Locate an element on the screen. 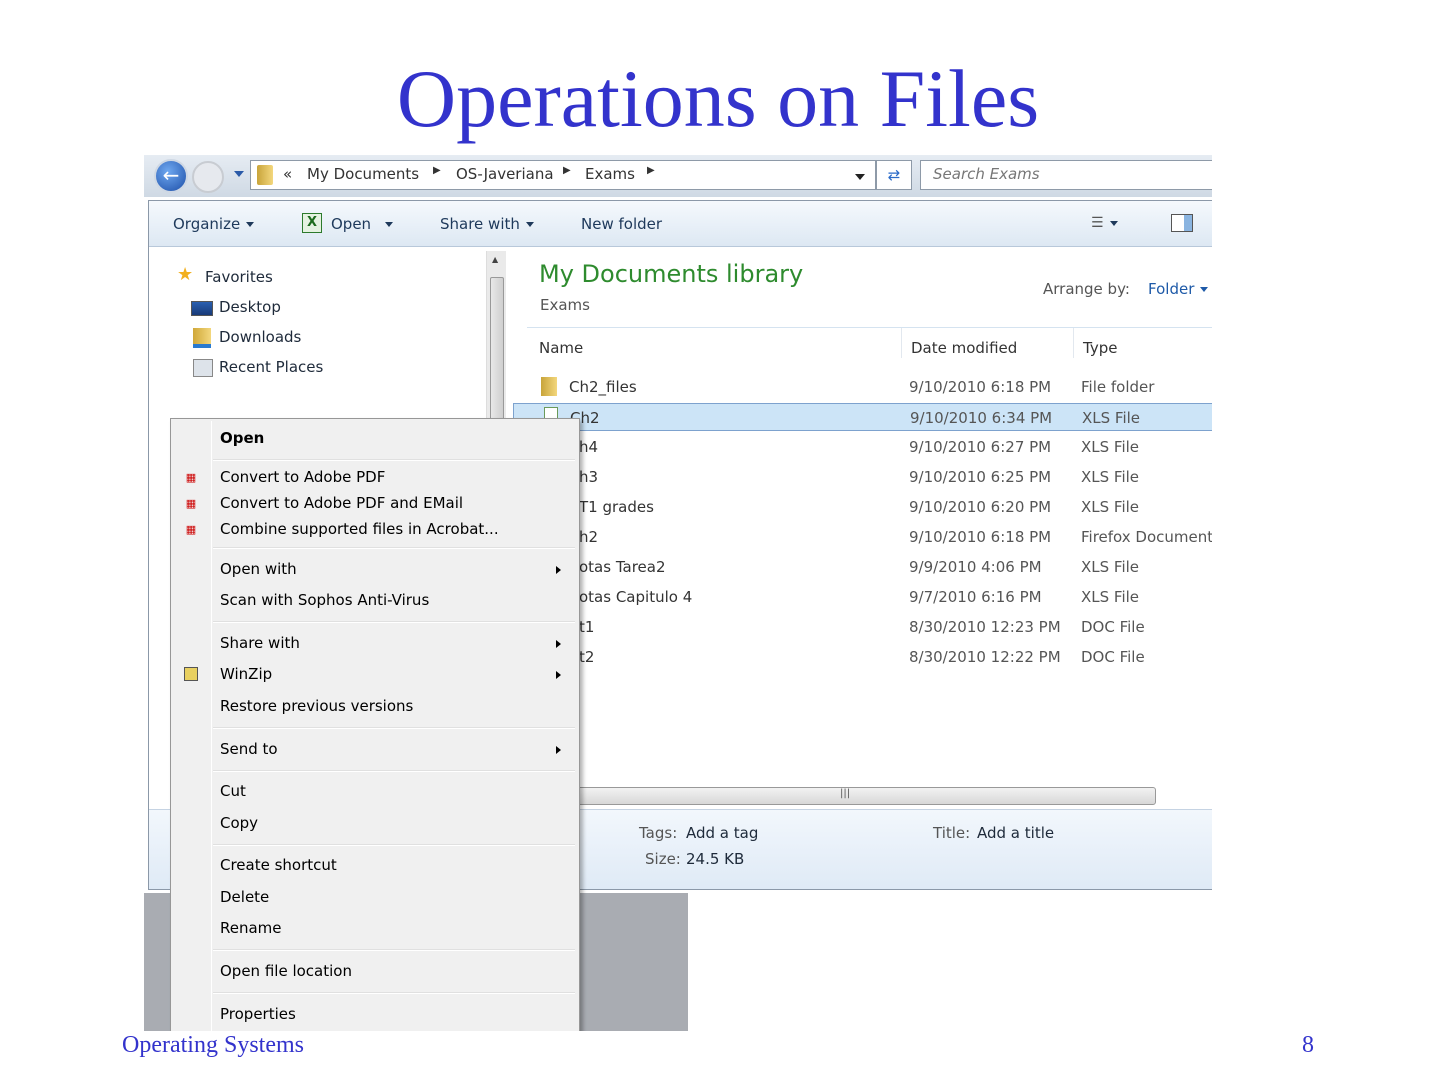  column-name: Name is located at coordinates (561, 348).